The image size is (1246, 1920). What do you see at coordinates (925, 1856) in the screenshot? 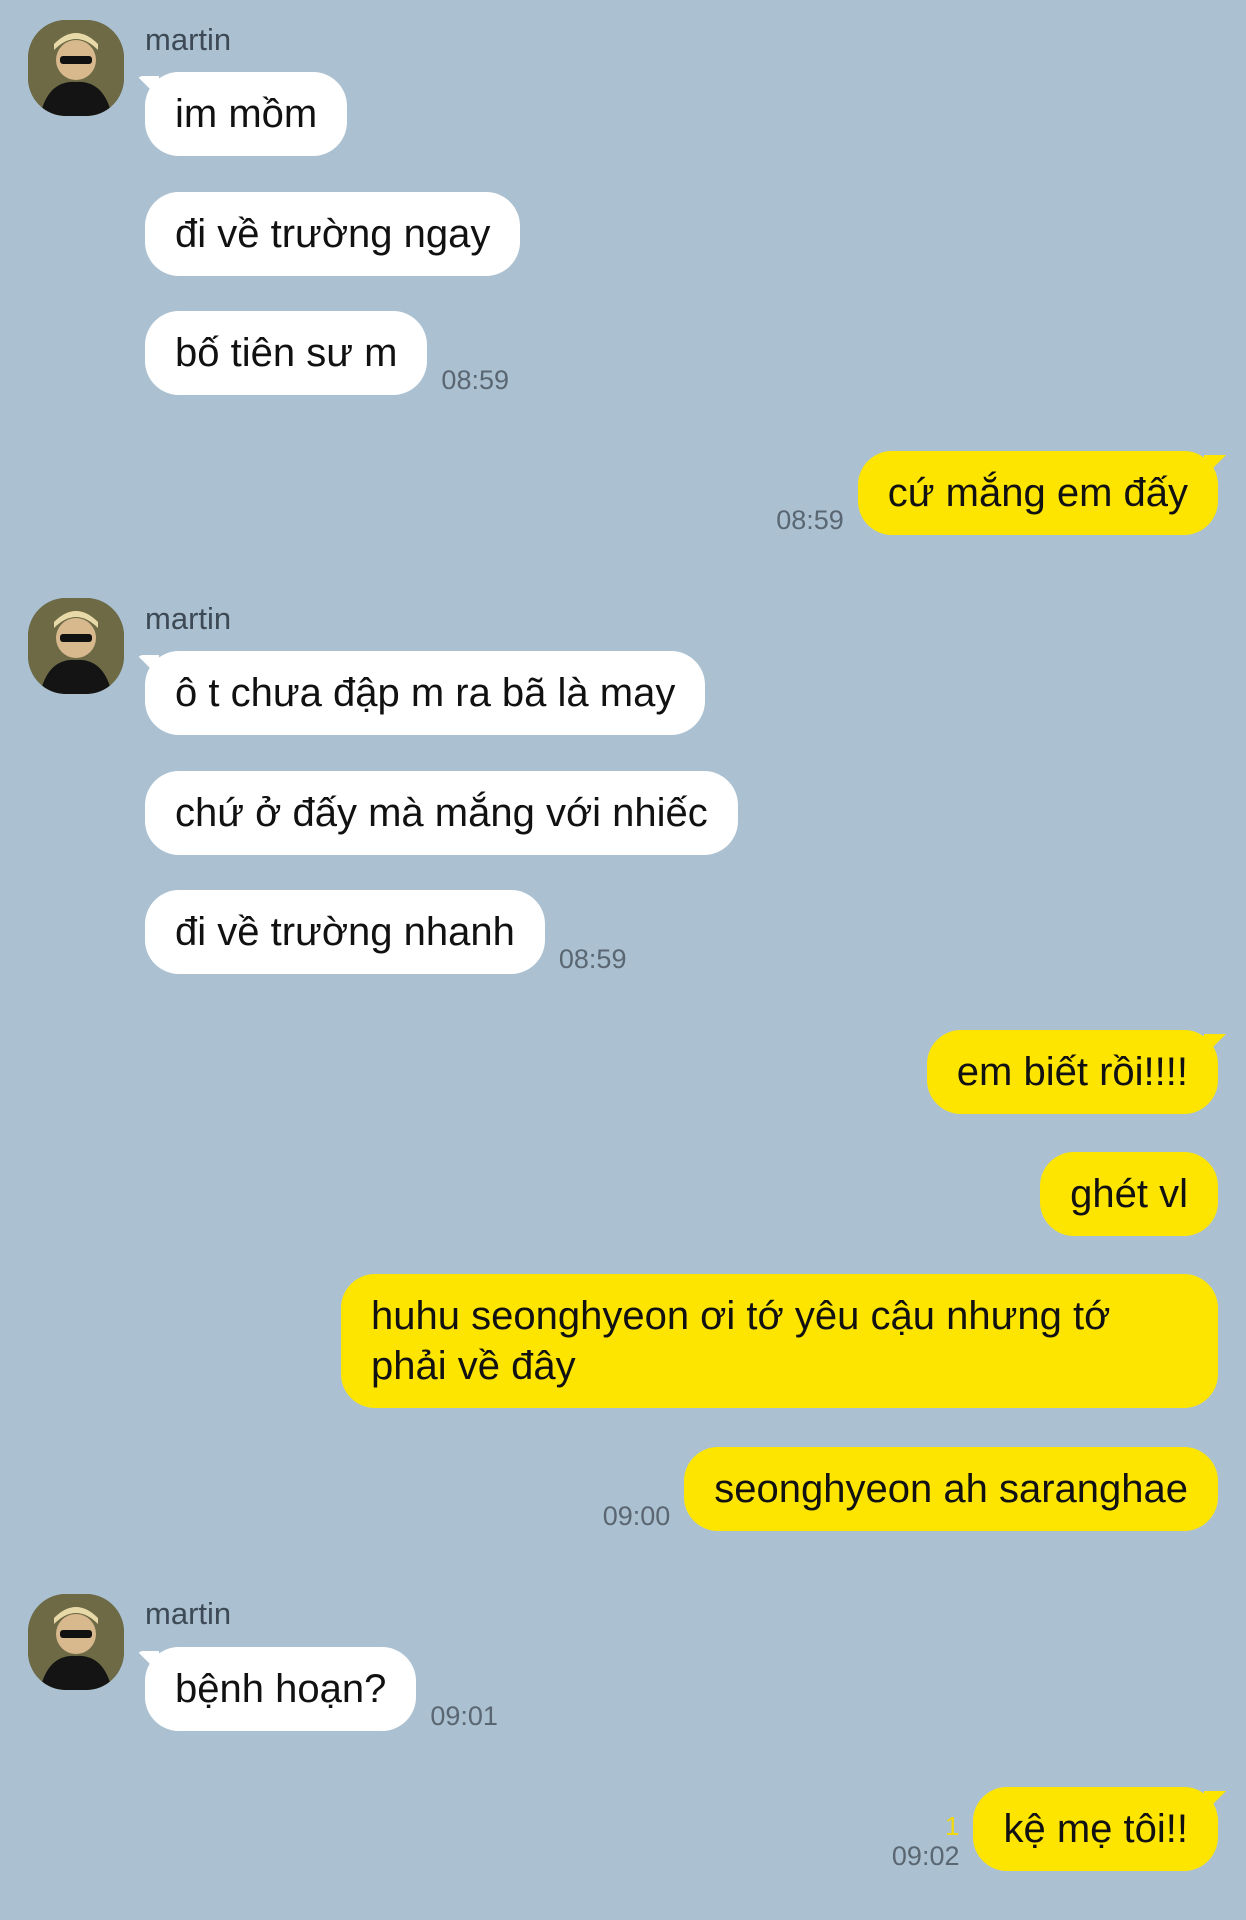
I see `message-time: 09:02` at bounding box center [925, 1856].